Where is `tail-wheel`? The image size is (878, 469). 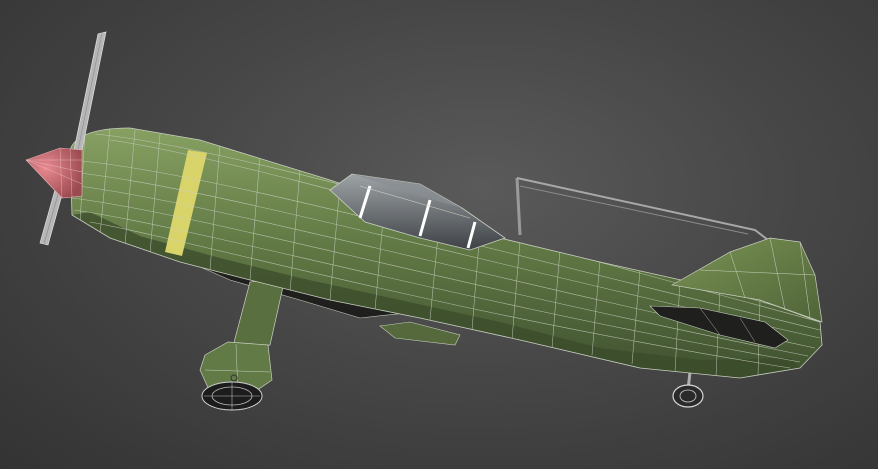 tail-wheel is located at coordinates (688, 389).